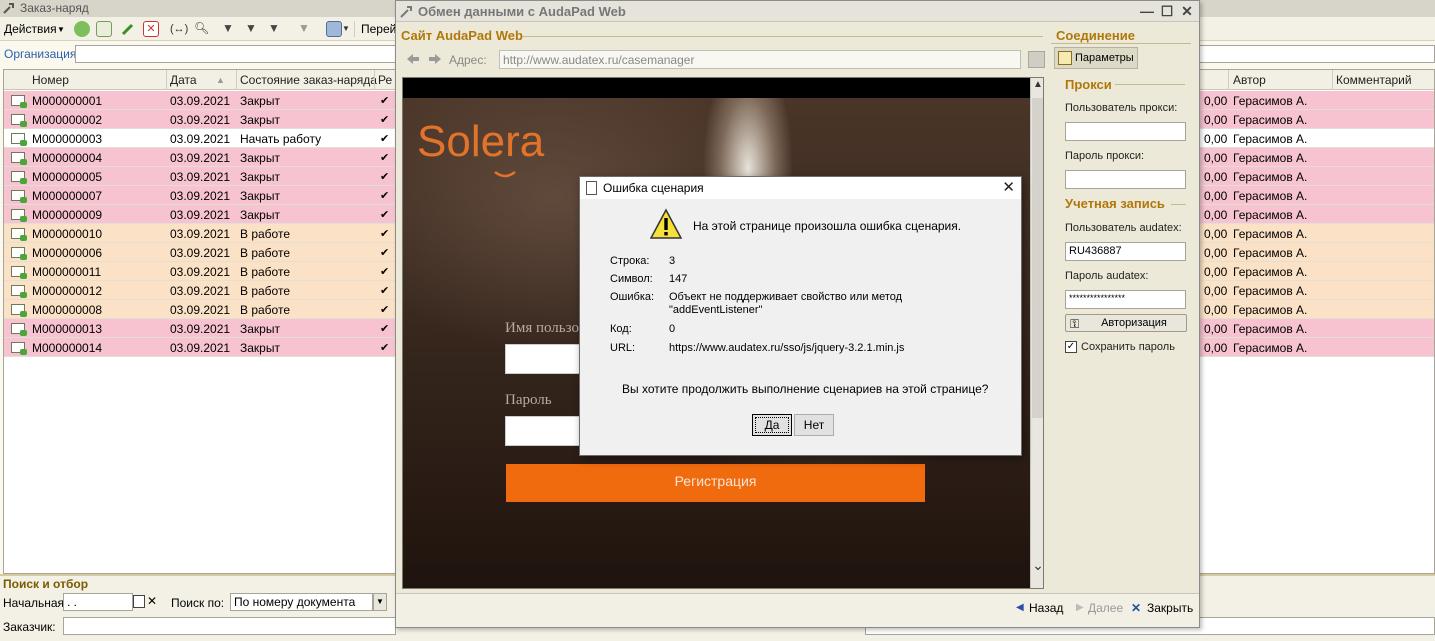 The width and height of the screenshot is (1435, 641). Describe the element at coordinates (545, 431) in the screenshot. I see `password-input` at that location.